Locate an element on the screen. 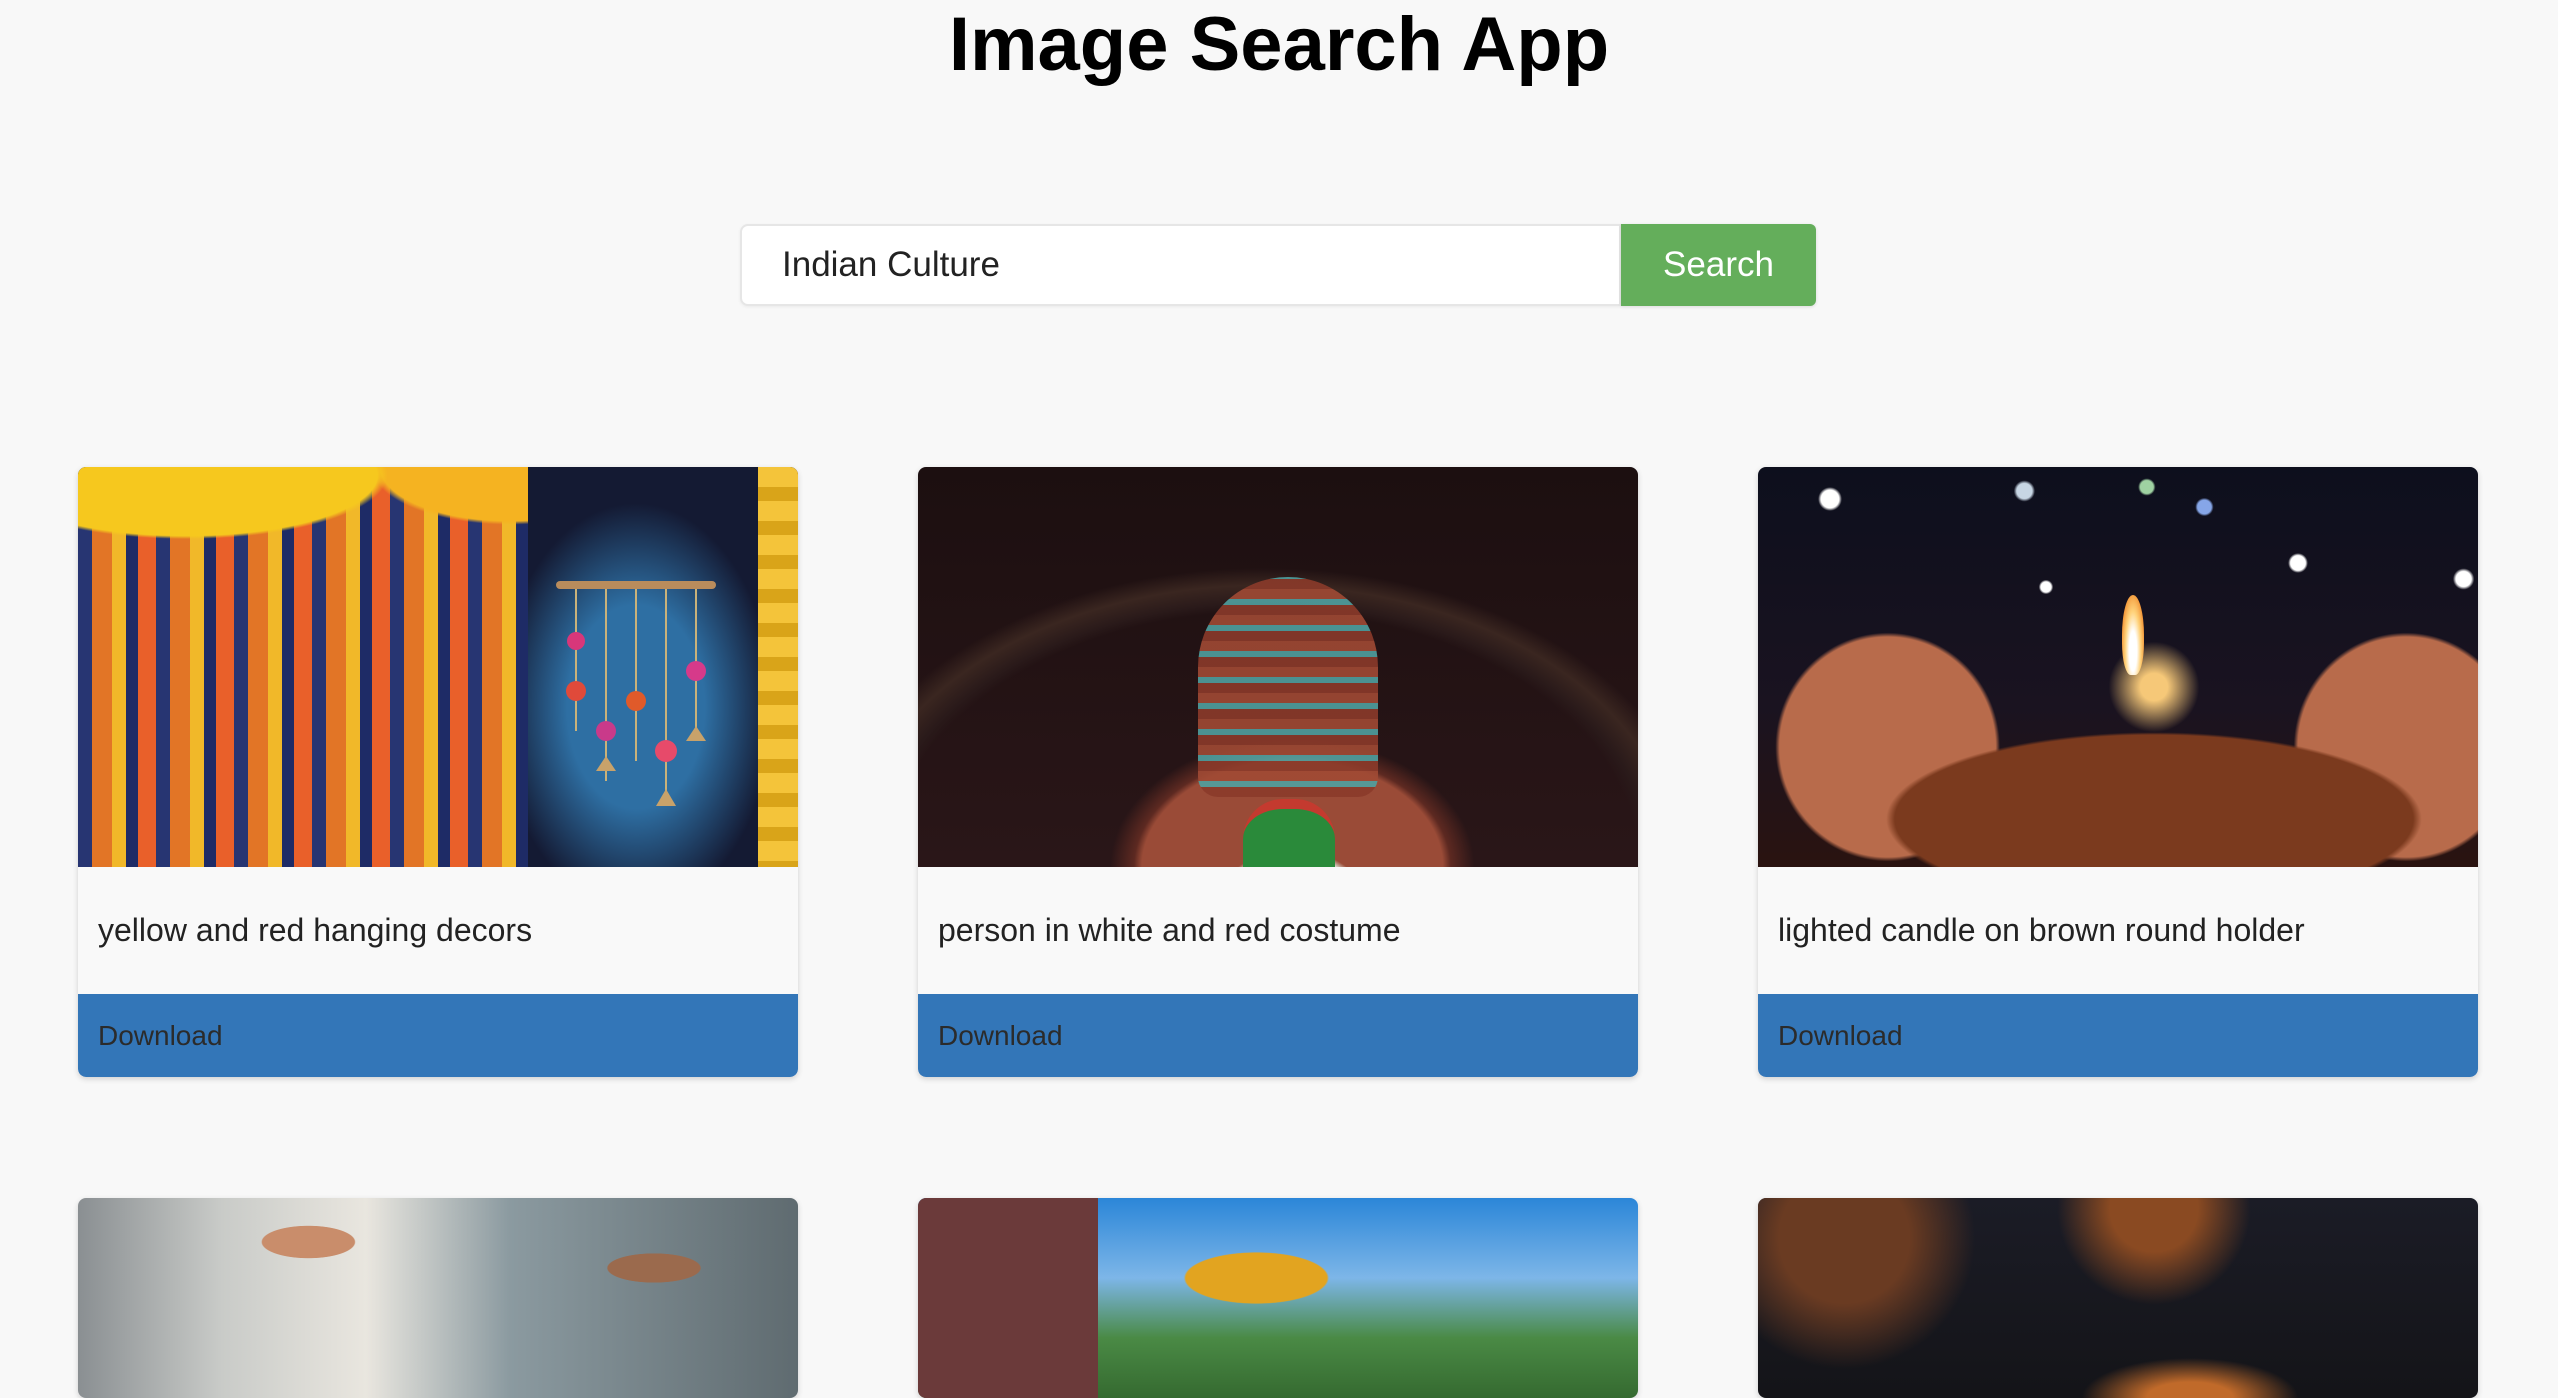 The height and width of the screenshot is (1398, 2558). flame-illustration is located at coordinates (2133, 635).